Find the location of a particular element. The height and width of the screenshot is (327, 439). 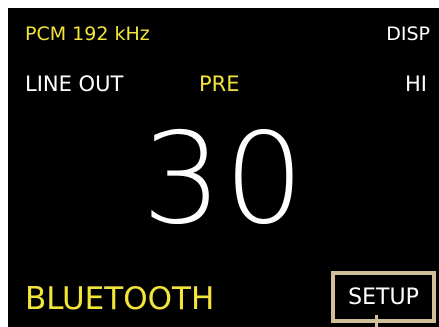

selection-pointer is located at coordinates (376, 321).